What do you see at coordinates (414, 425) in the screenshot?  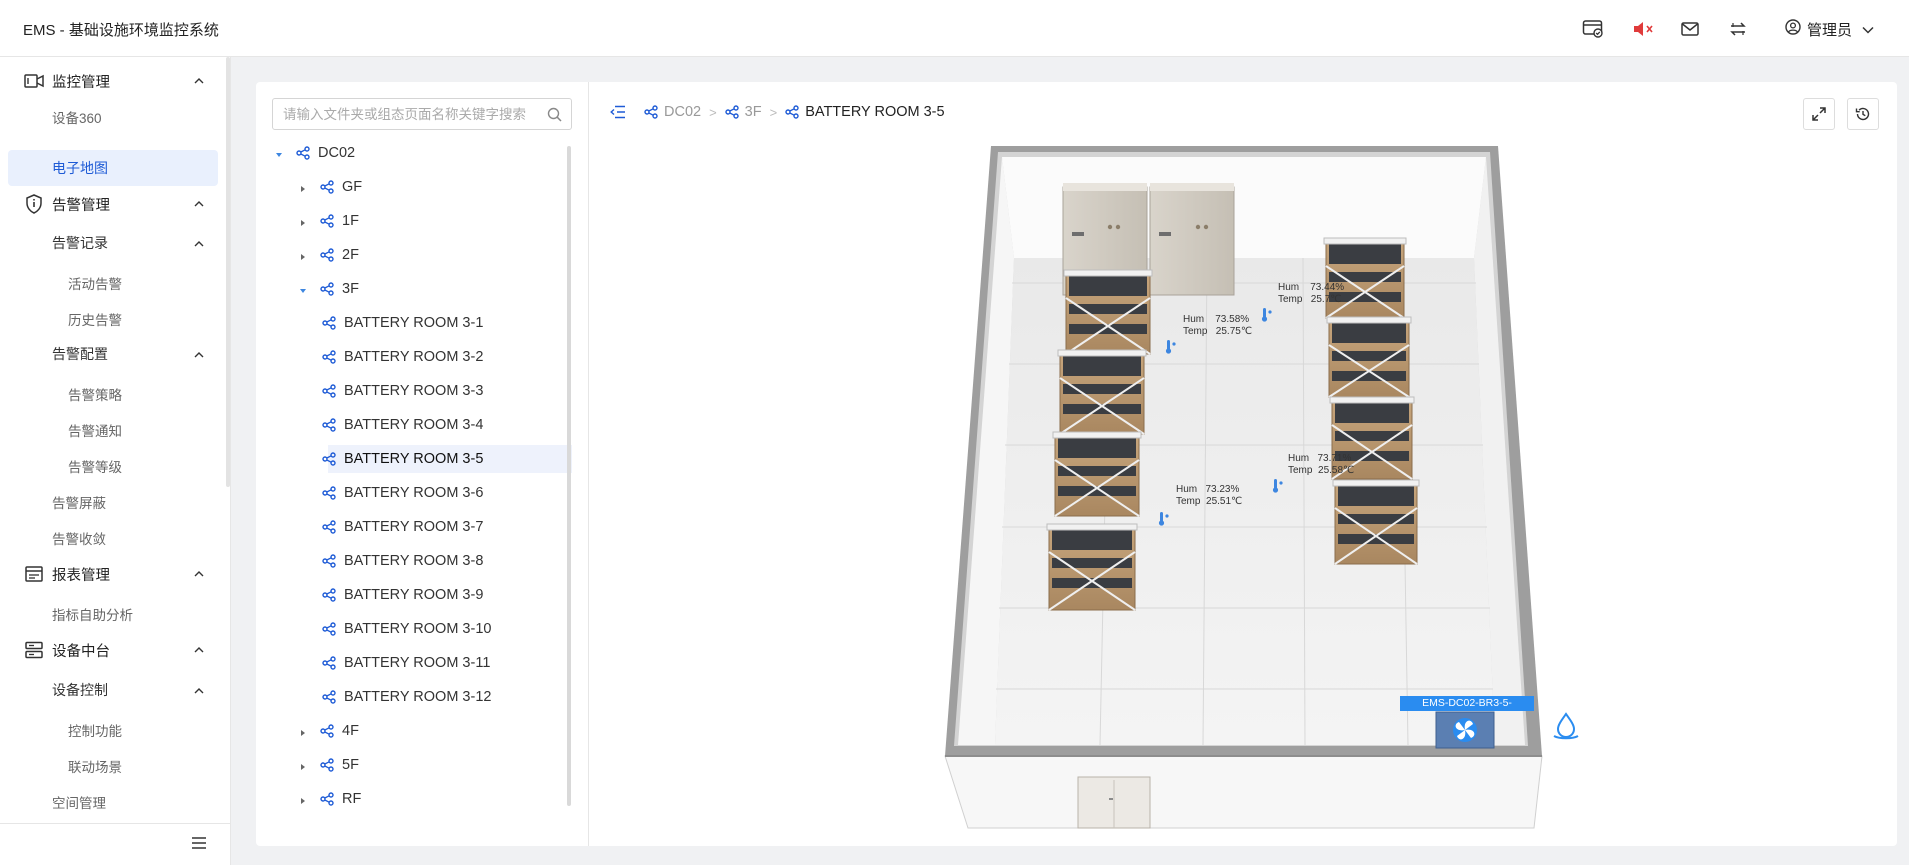 I see `tree-node-label: BATTERY ROOM 3-4` at bounding box center [414, 425].